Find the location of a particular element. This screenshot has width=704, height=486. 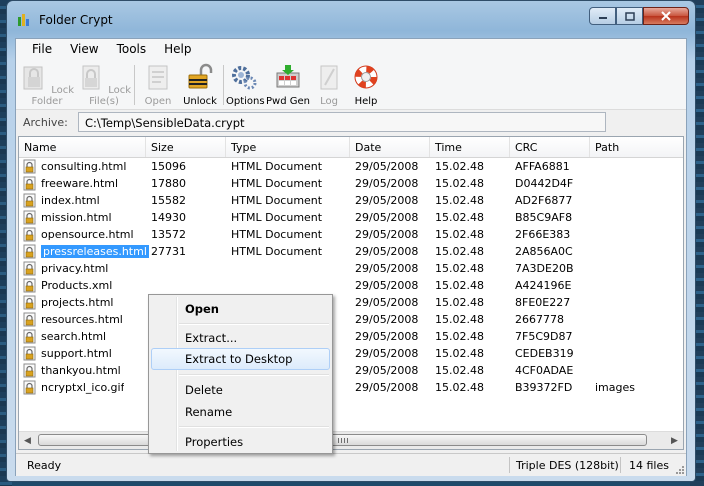

menu-file: File is located at coordinates (38, 49).